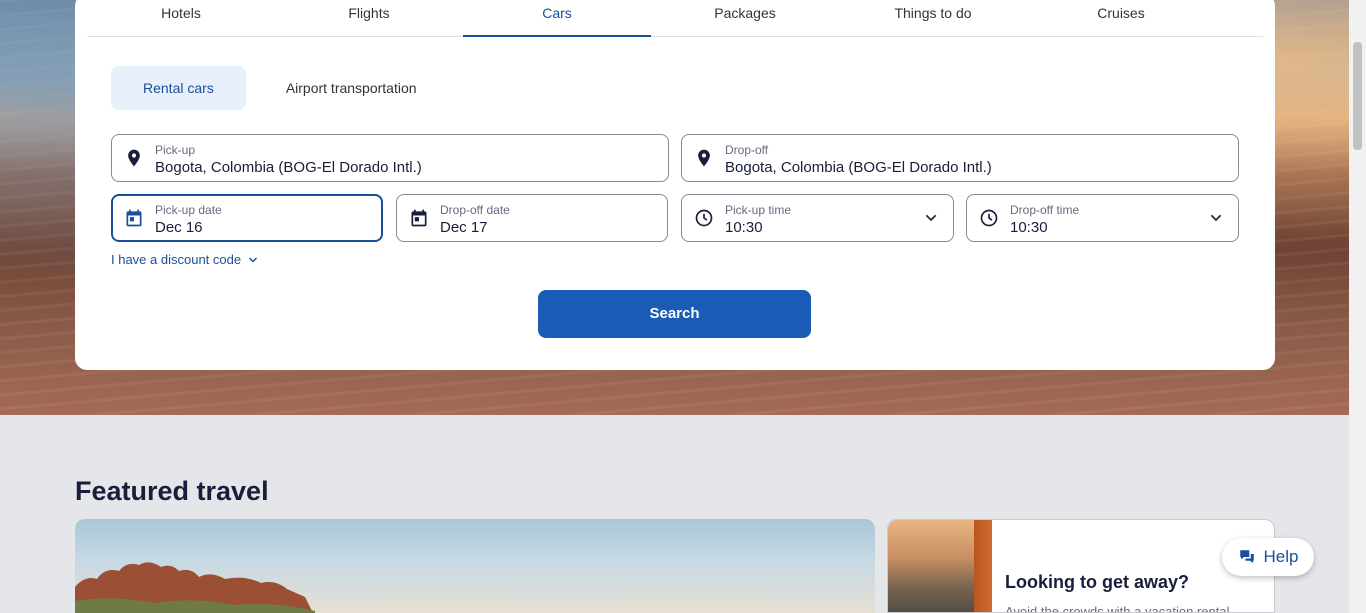  Describe the element at coordinates (176, 259) in the screenshot. I see `discount-code-label: I have a discount code` at that location.